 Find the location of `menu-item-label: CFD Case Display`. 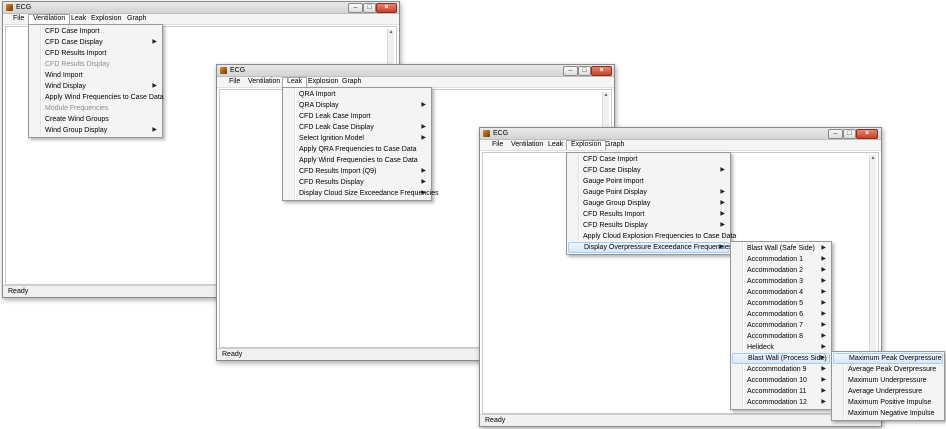

menu-item-label: CFD Case Display is located at coordinates (74, 42).